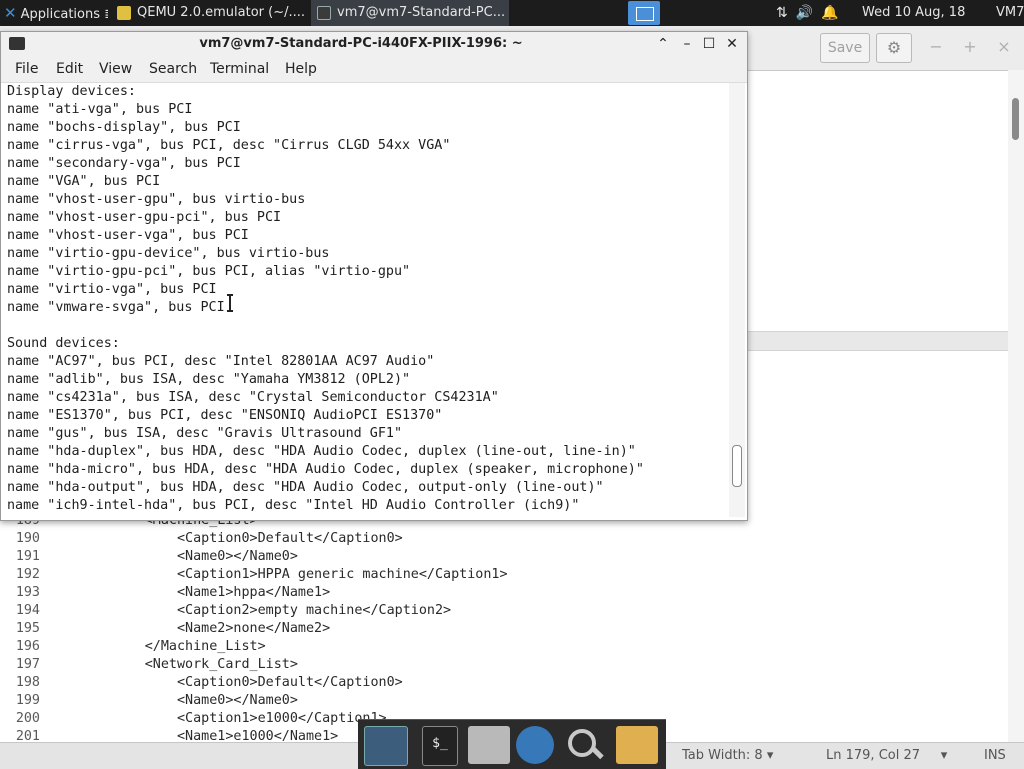  What do you see at coordinates (727, 756) in the screenshot?
I see `tab-width-selector: Tab Width: 8 ▾` at bounding box center [727, 756].